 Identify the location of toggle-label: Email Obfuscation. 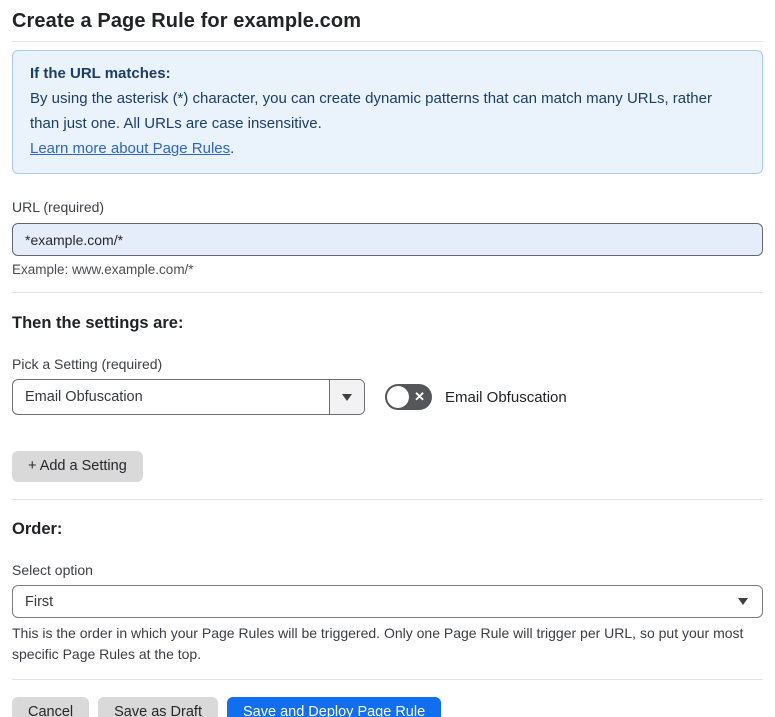
(506, 397).